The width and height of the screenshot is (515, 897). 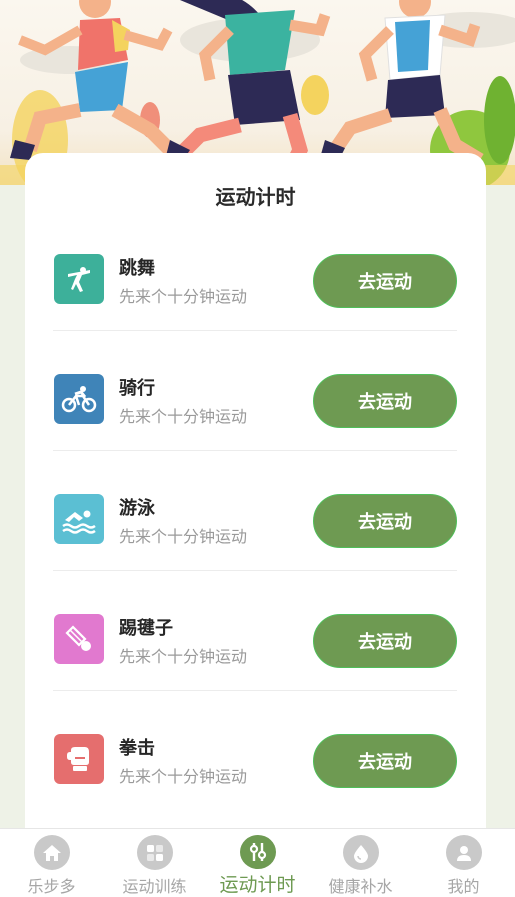 I want to click on page-title: 运动计时, so click(x=255, y=197).